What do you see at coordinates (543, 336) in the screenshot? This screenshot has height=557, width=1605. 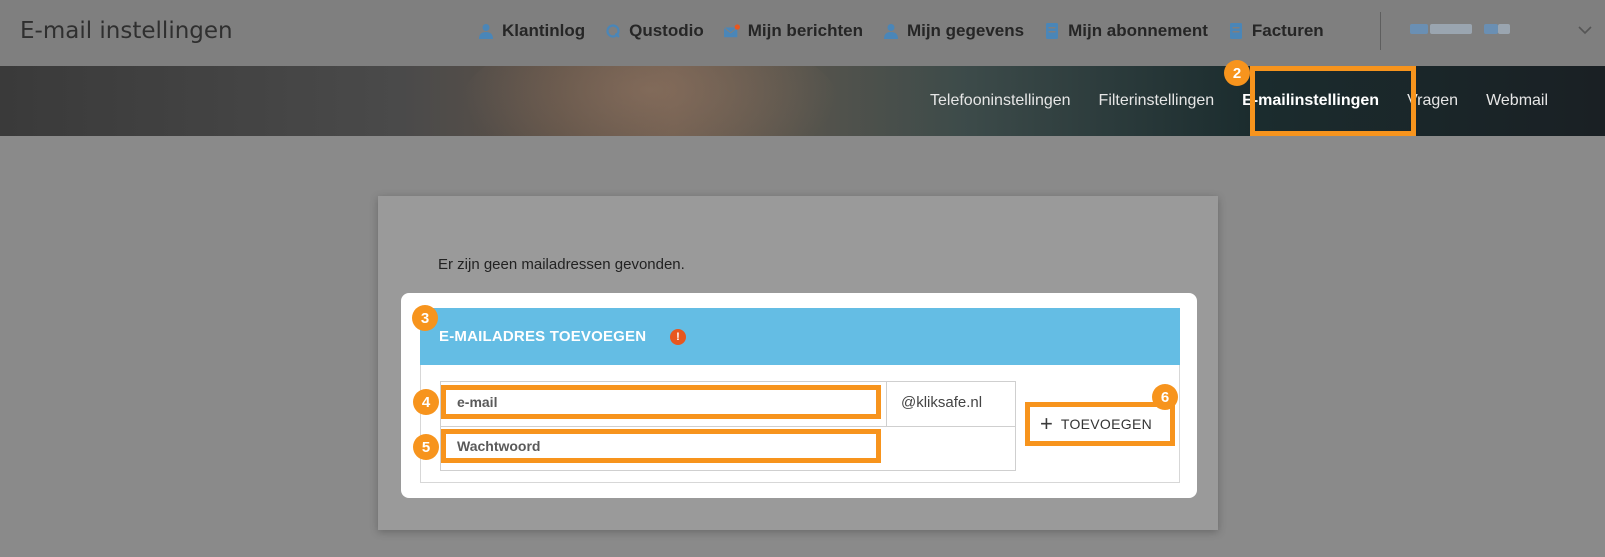 I see `form-title: E-MAILADRES TOEVOEGEN` at bounding box center [543, 336].